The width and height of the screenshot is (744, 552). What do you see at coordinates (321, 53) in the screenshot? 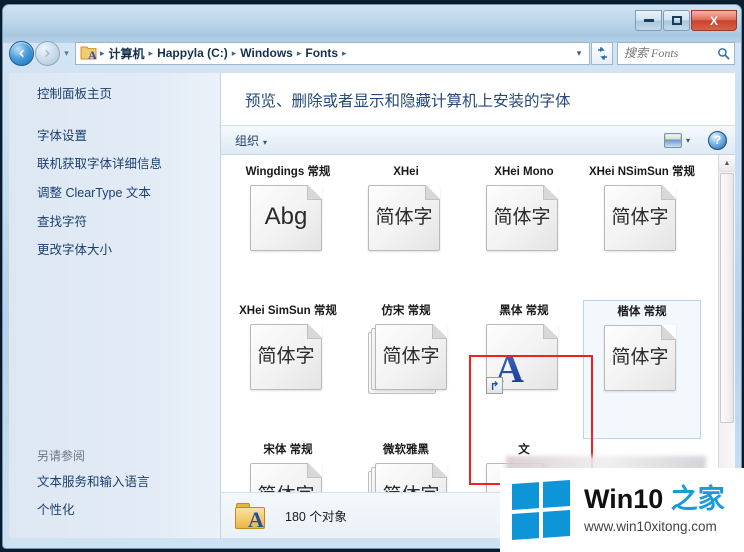
I see `breadcrumb-item-fonts: Fonts` at bounding box center [321, 53].